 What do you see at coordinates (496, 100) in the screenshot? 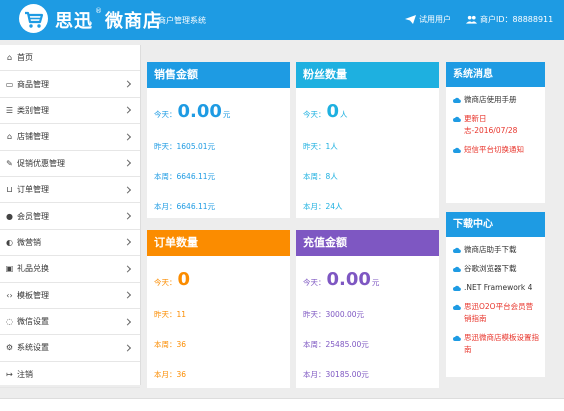
I see `message-link: 微商店使用手册` at bounding box center [496, 100].